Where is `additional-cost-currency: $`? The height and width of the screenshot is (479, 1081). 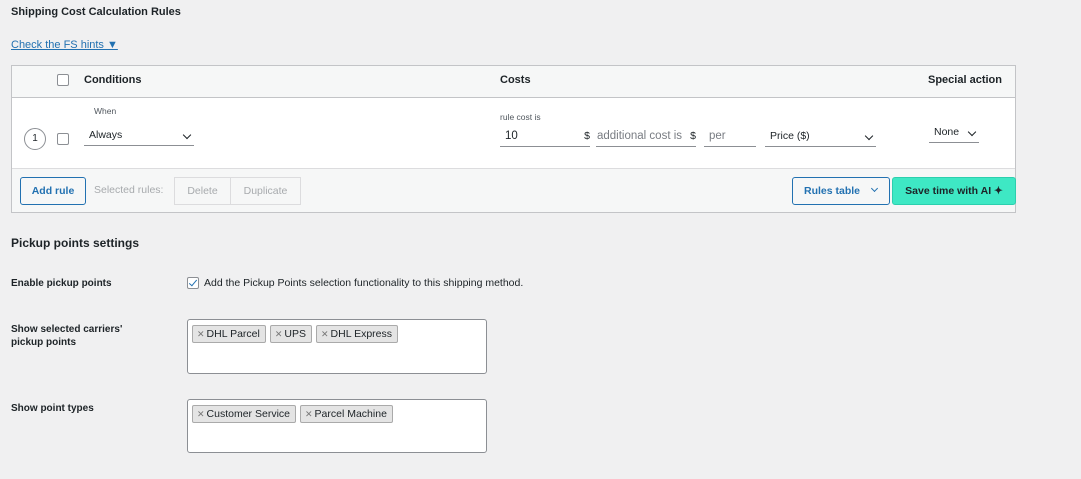
additional-cost-currency: $ is located at coordinates (693, 136).